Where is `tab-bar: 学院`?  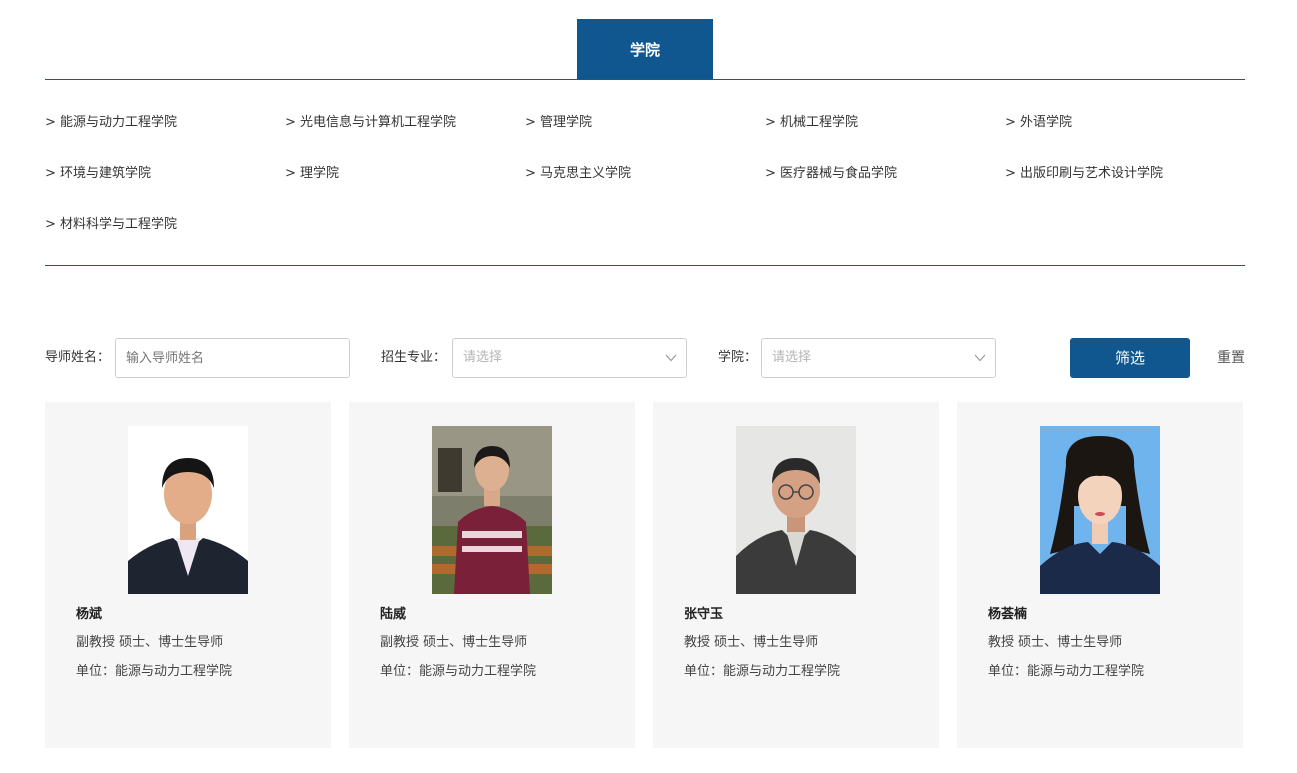 tab-bar: 学院 is located at coordinates (645, 49).